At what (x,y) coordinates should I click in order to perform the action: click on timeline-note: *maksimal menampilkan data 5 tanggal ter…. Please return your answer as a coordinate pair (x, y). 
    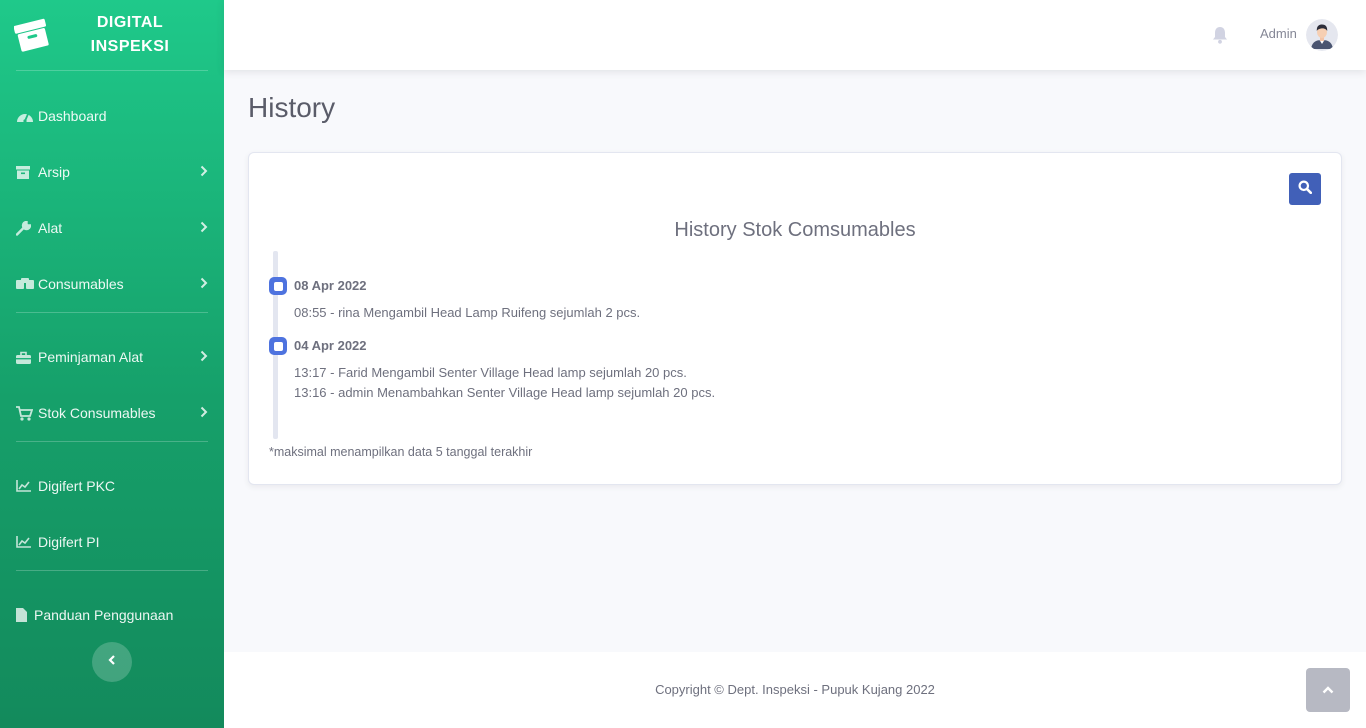
    Looking at the image, I should click on (401, 452).